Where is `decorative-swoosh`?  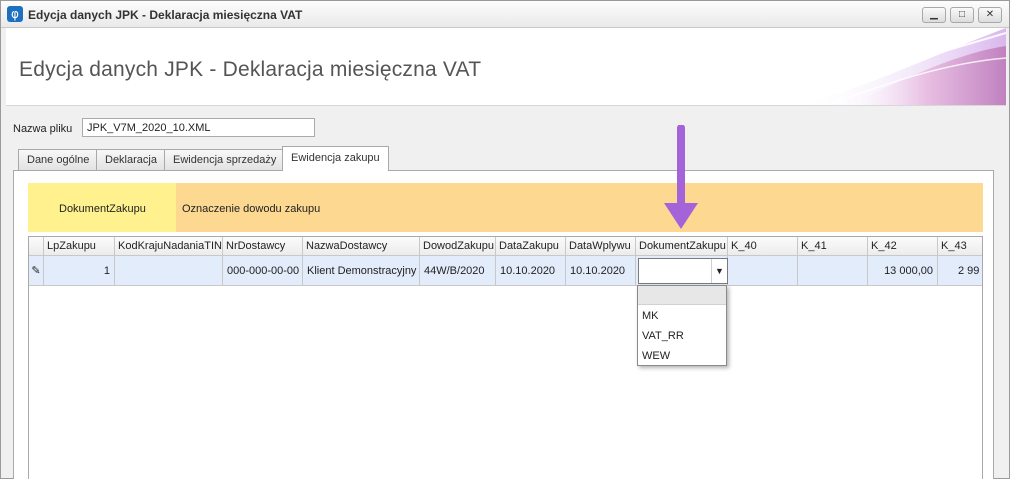 decorative-swoosh is located at coordinates (896, 66).